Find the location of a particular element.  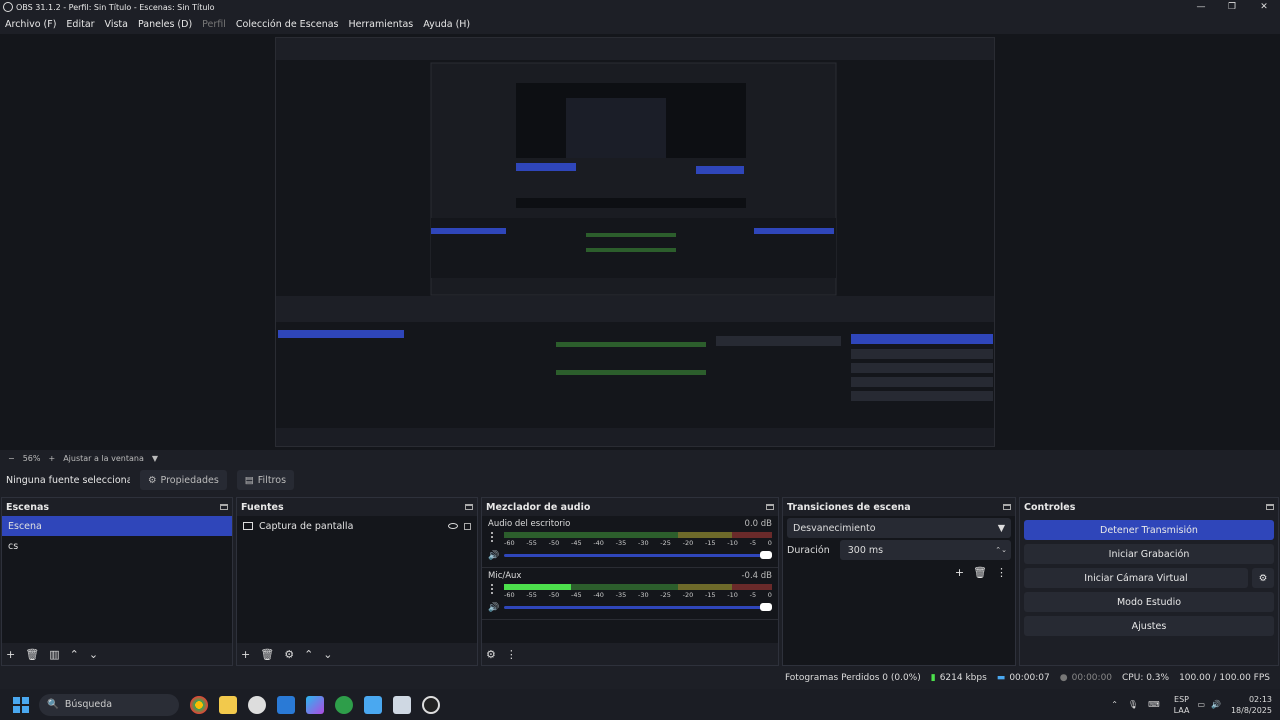

filter-icon: ▤ is located at coordinates (249, 480).